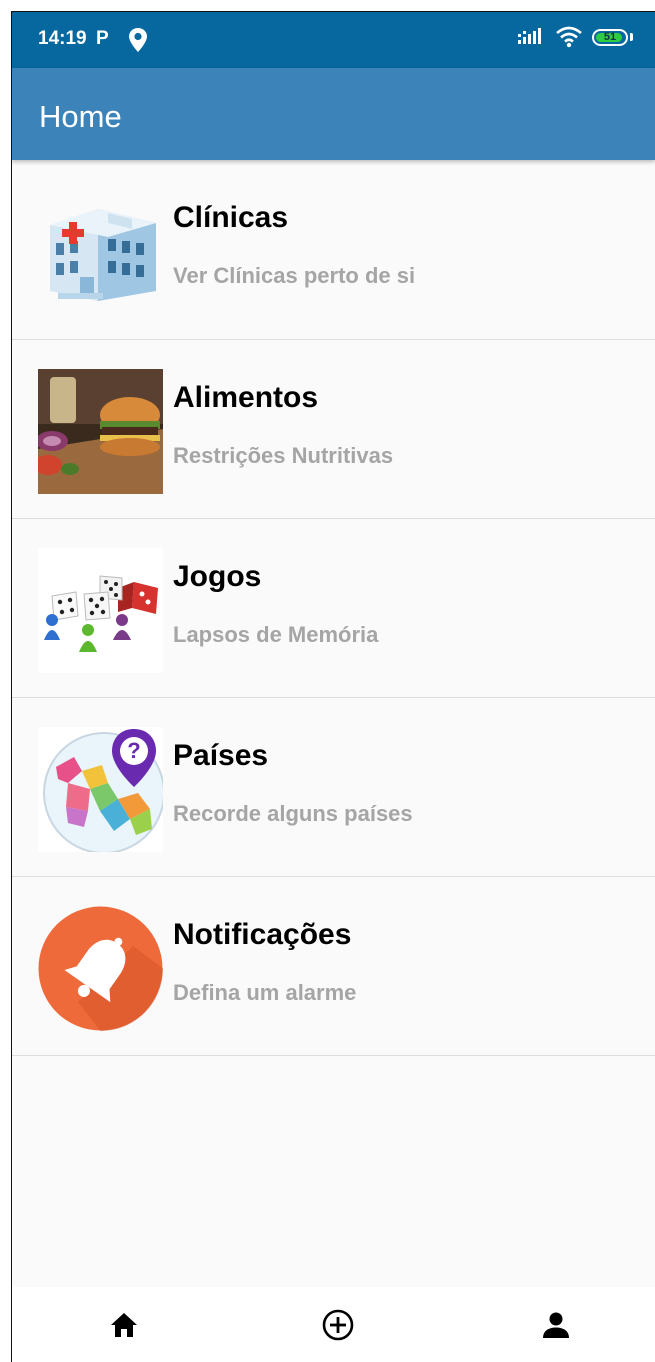 This screenshot has width=655, height=1362. I want to click on bell-icon, so click(100, 968).